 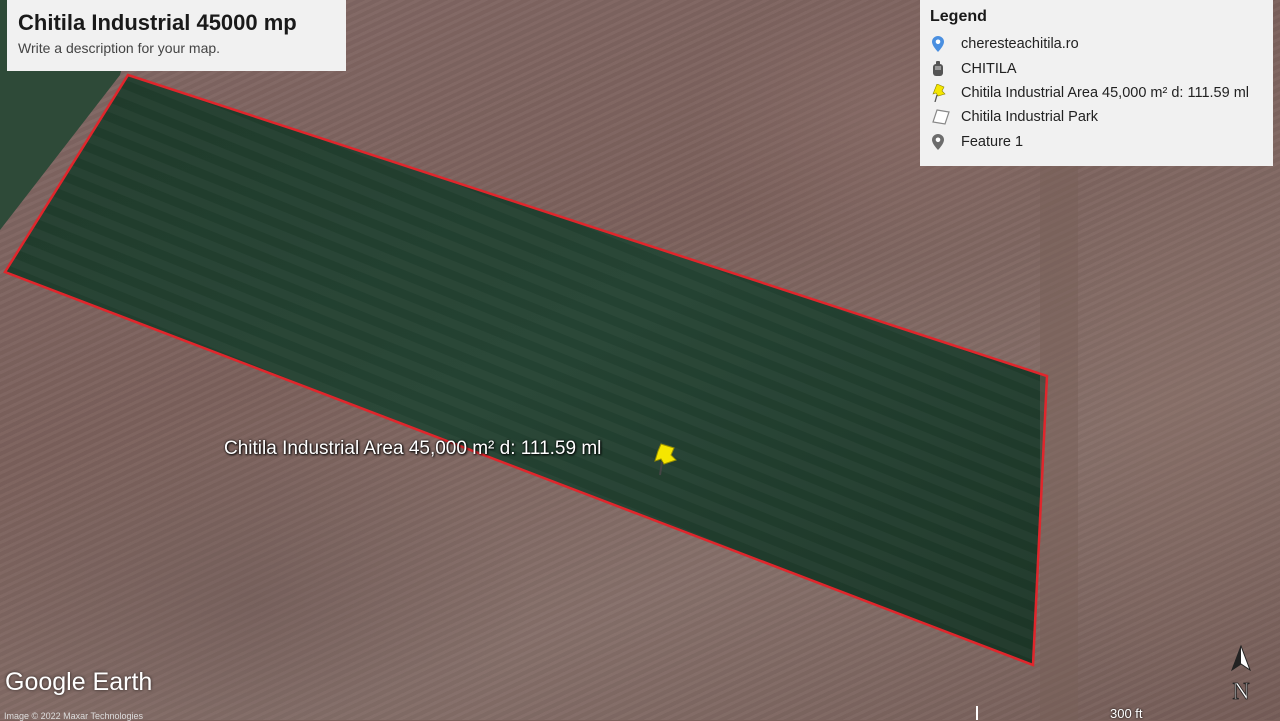 I want to click on legend-title: Legend, so click(x=958, y=16).